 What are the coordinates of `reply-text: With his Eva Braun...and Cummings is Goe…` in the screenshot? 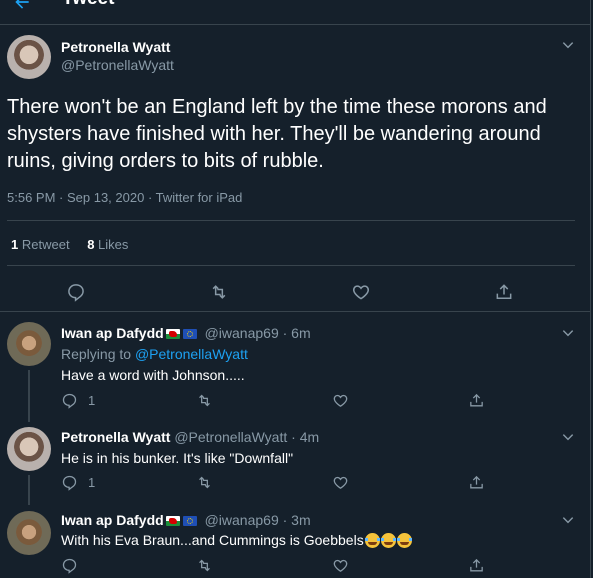 It's located at (212, 540).